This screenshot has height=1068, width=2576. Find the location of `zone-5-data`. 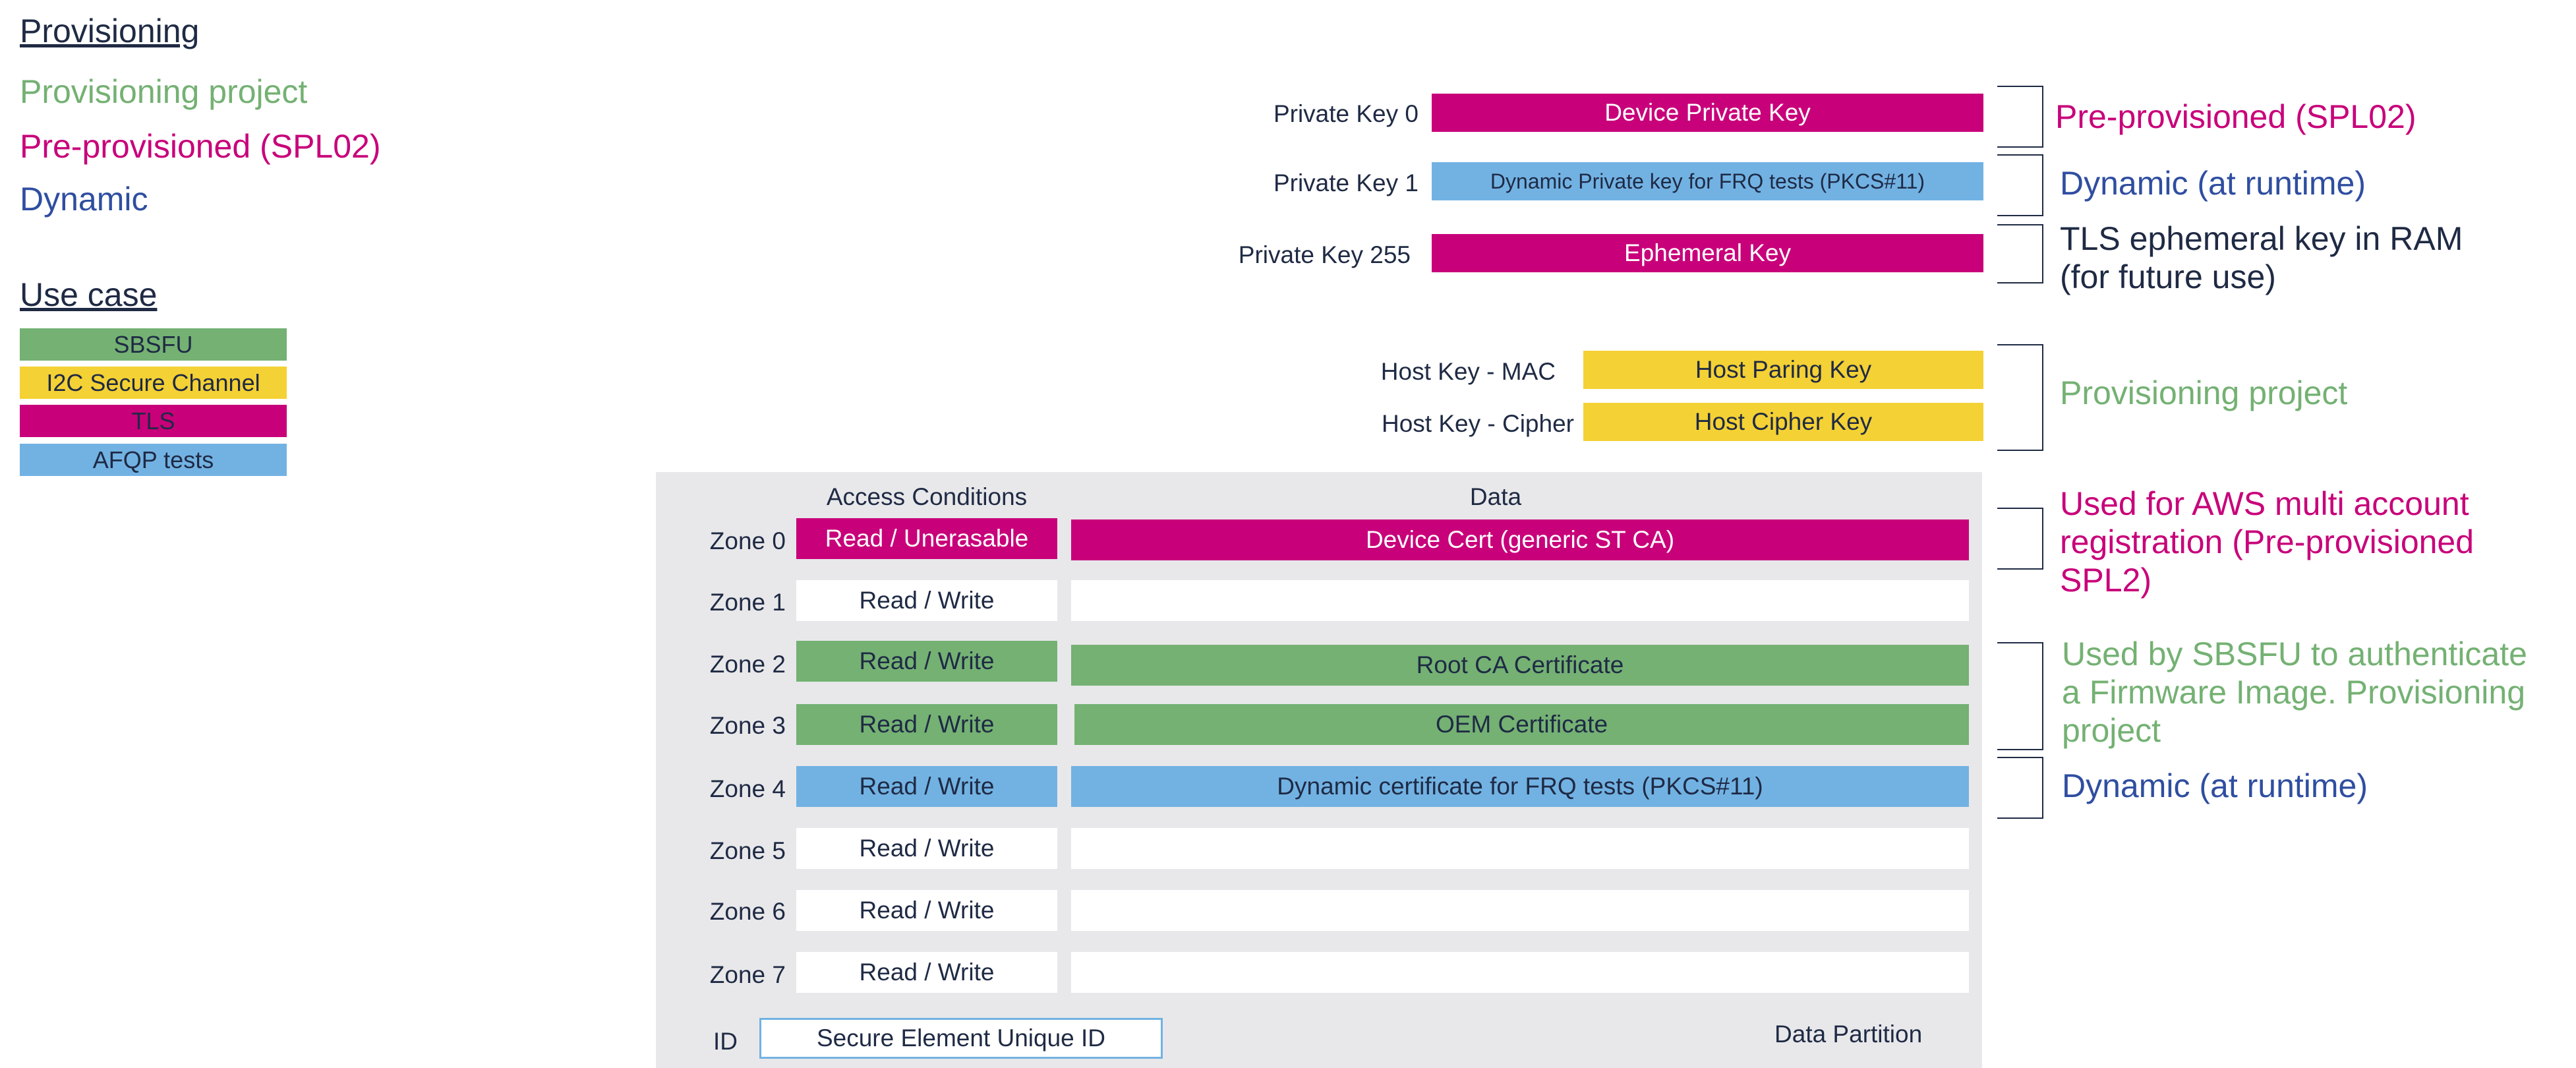

zone-5-data is located at coordinates (1520, 848).